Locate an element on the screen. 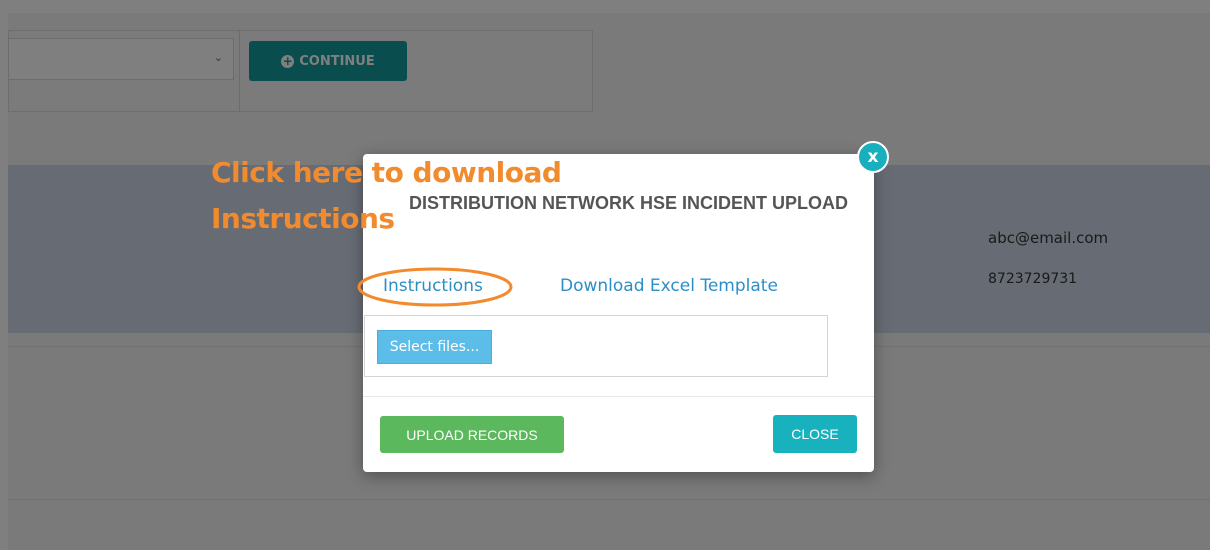 This screenshot has width=1210, height=550. close-button: CLOSE is located at coordinates (815, 434).